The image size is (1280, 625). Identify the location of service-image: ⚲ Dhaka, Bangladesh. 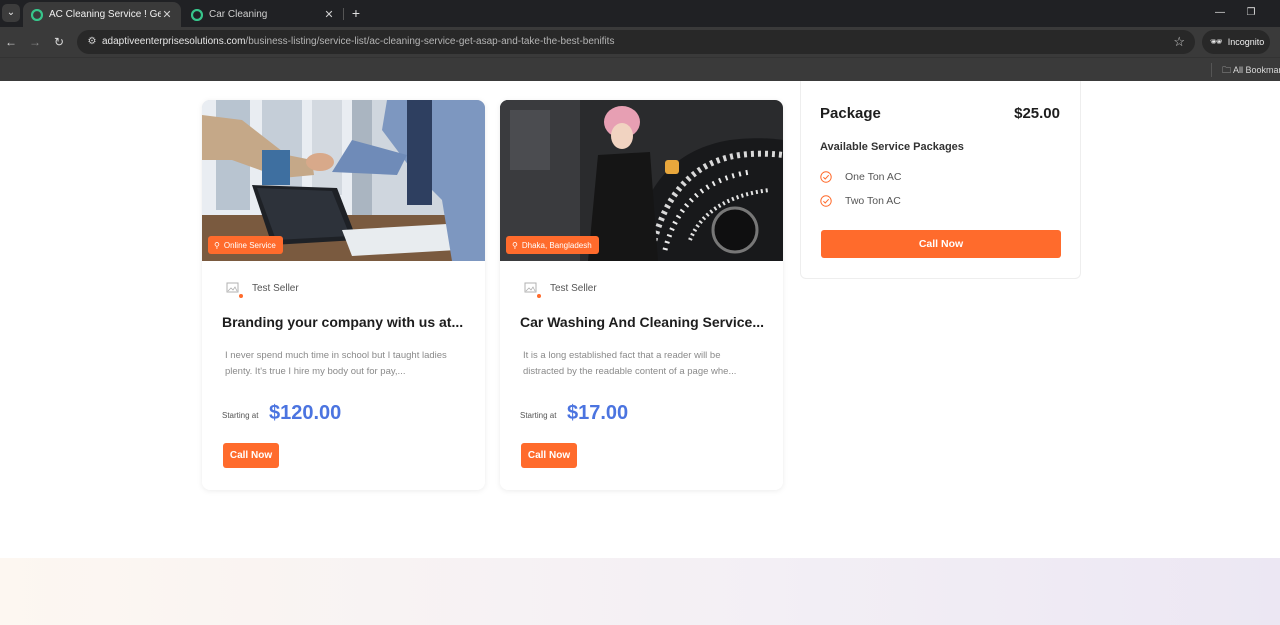
(641, 180).